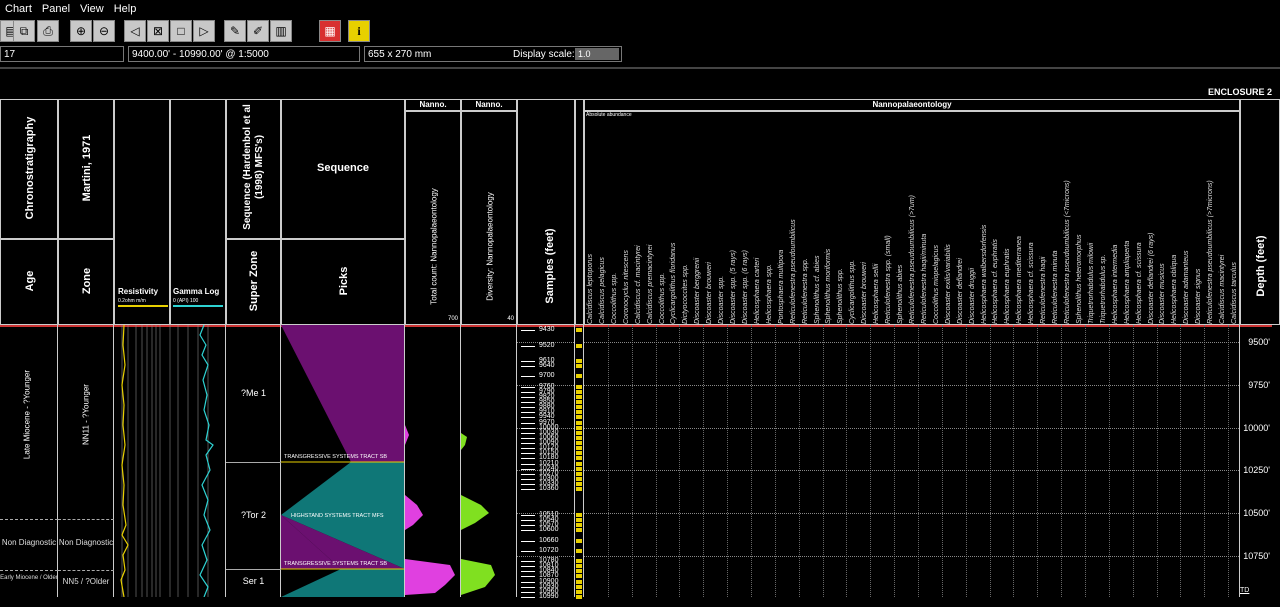  What do you see at coordinates (638, 284) in the screenshot?
I see `species-label: Calcidiscus cf. macintyrei` at bounding box center [638, 284].